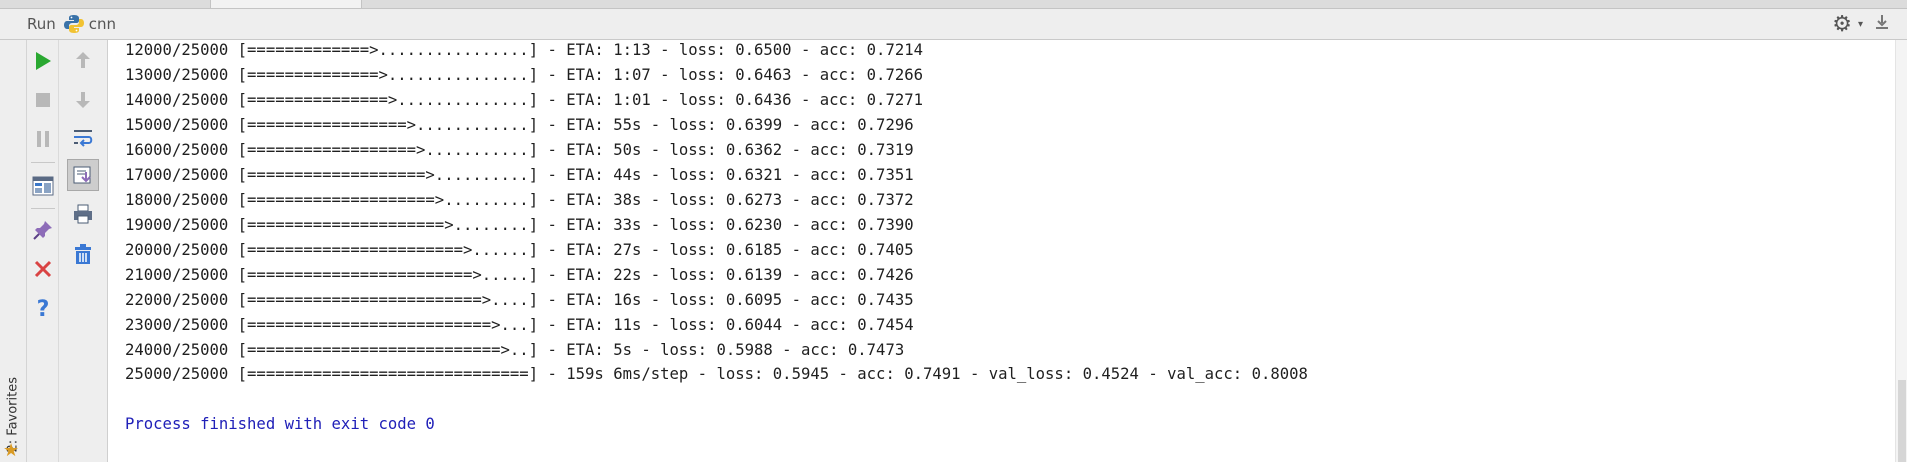 The height and width of the screenshot is (462, 1907). I want to click on scroll-to-end-icon, so click(82, 175).